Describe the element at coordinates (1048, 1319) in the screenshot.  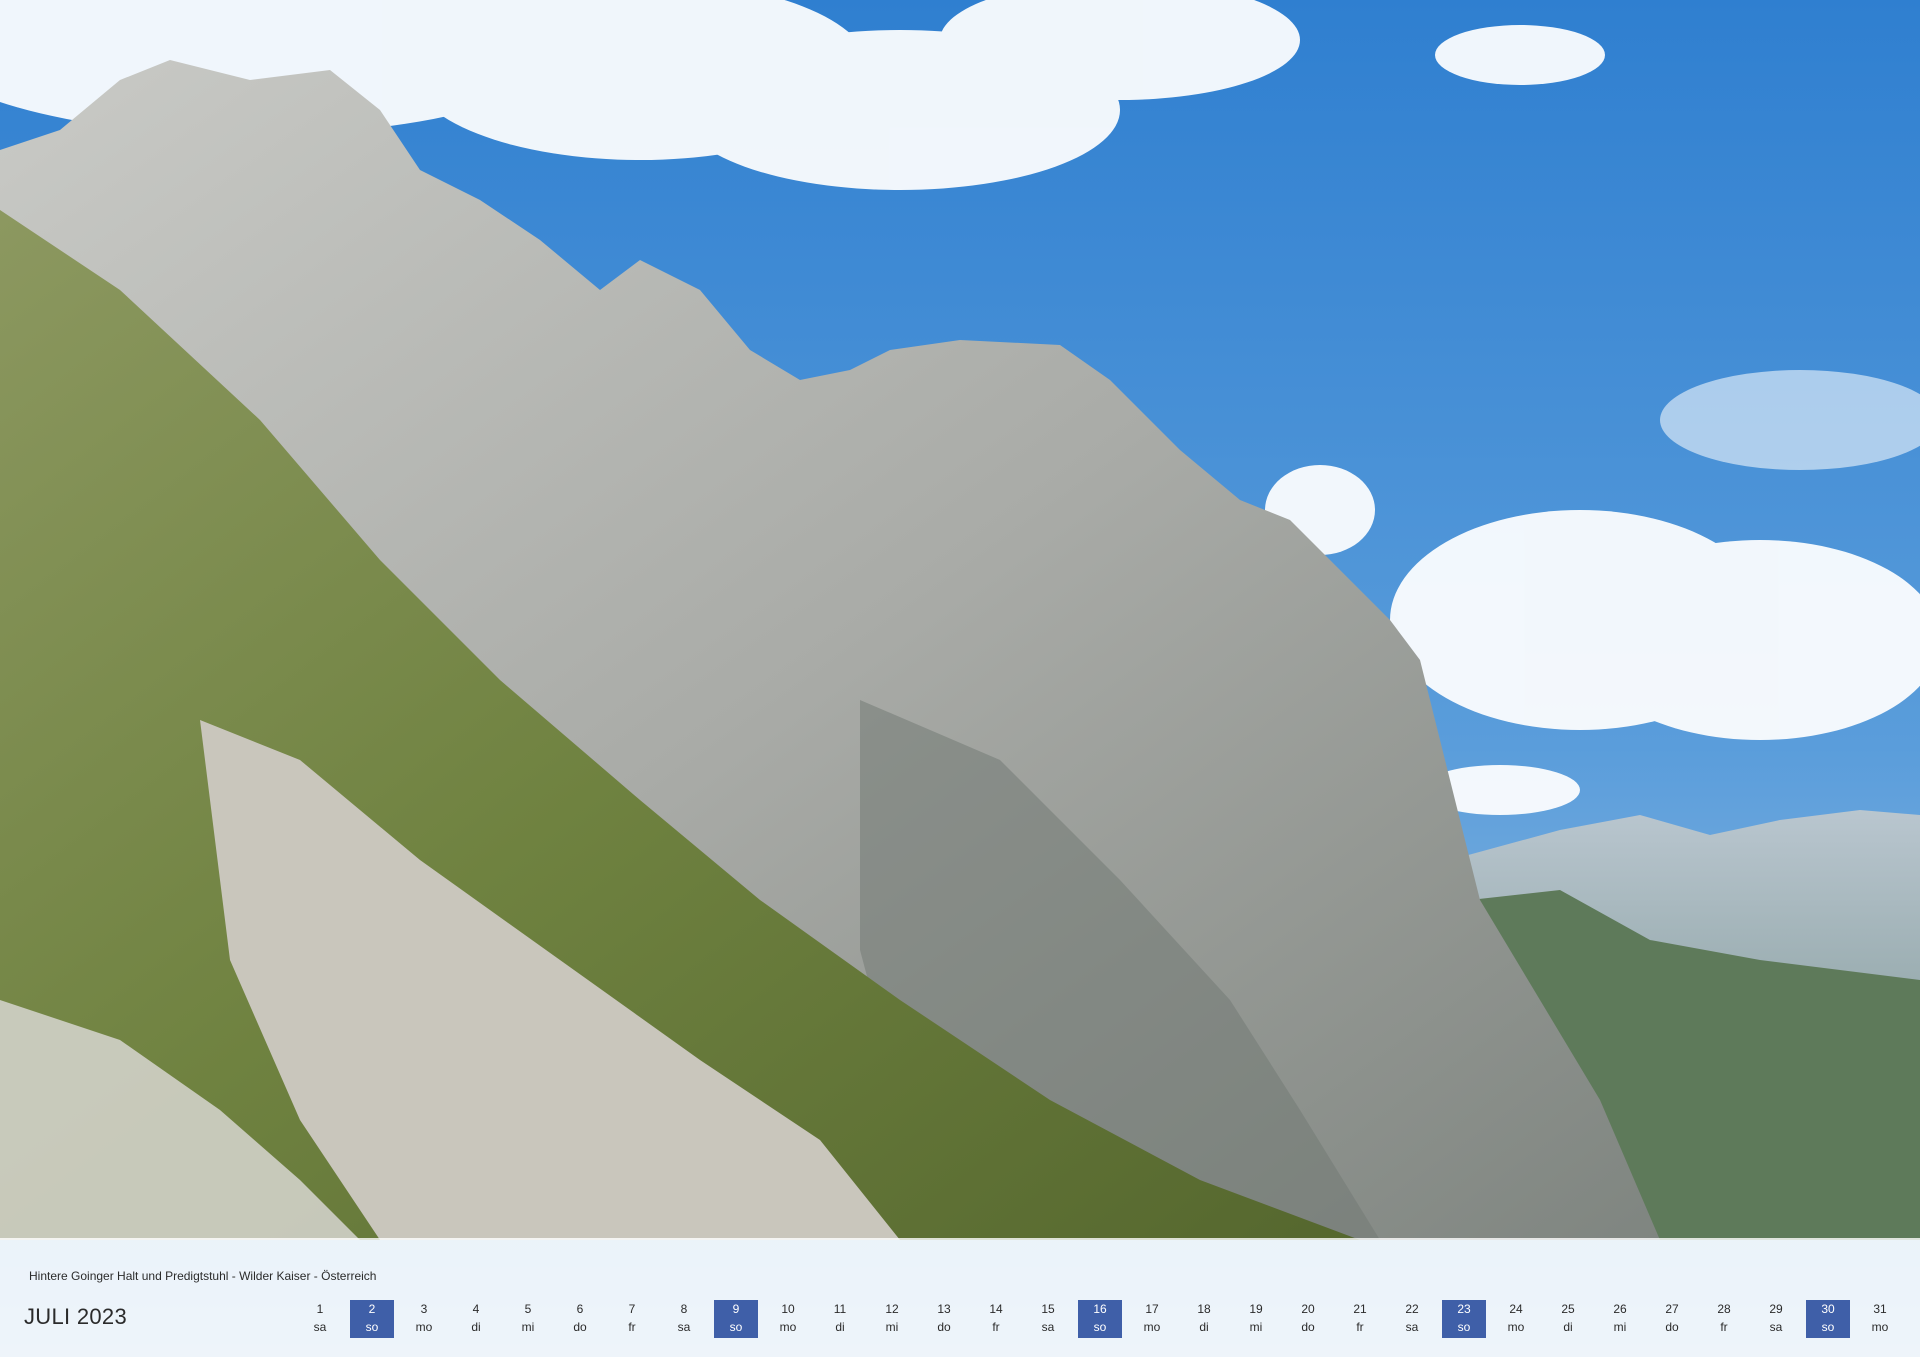
I see `day-cell-15: 15 sa` at that location.